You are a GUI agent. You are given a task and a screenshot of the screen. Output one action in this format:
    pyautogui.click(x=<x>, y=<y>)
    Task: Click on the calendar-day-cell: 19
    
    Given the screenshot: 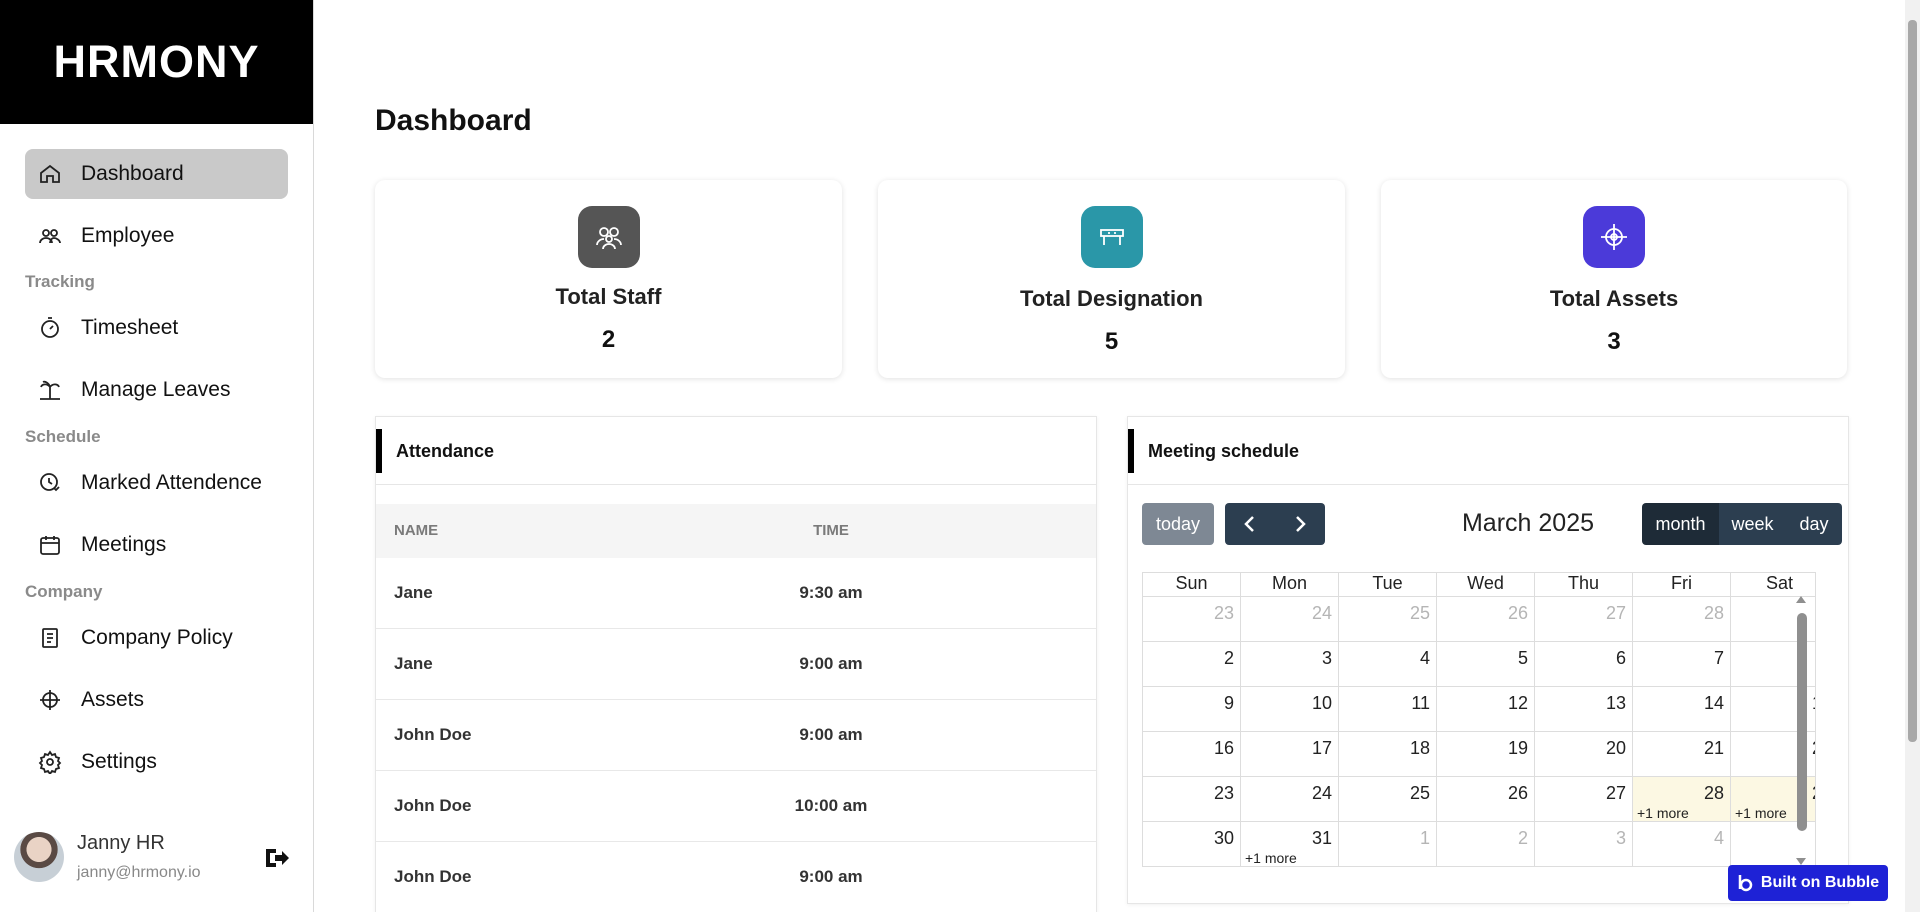 What is the action you would take?
    pyautogui.click(x=1486, y=754)
    